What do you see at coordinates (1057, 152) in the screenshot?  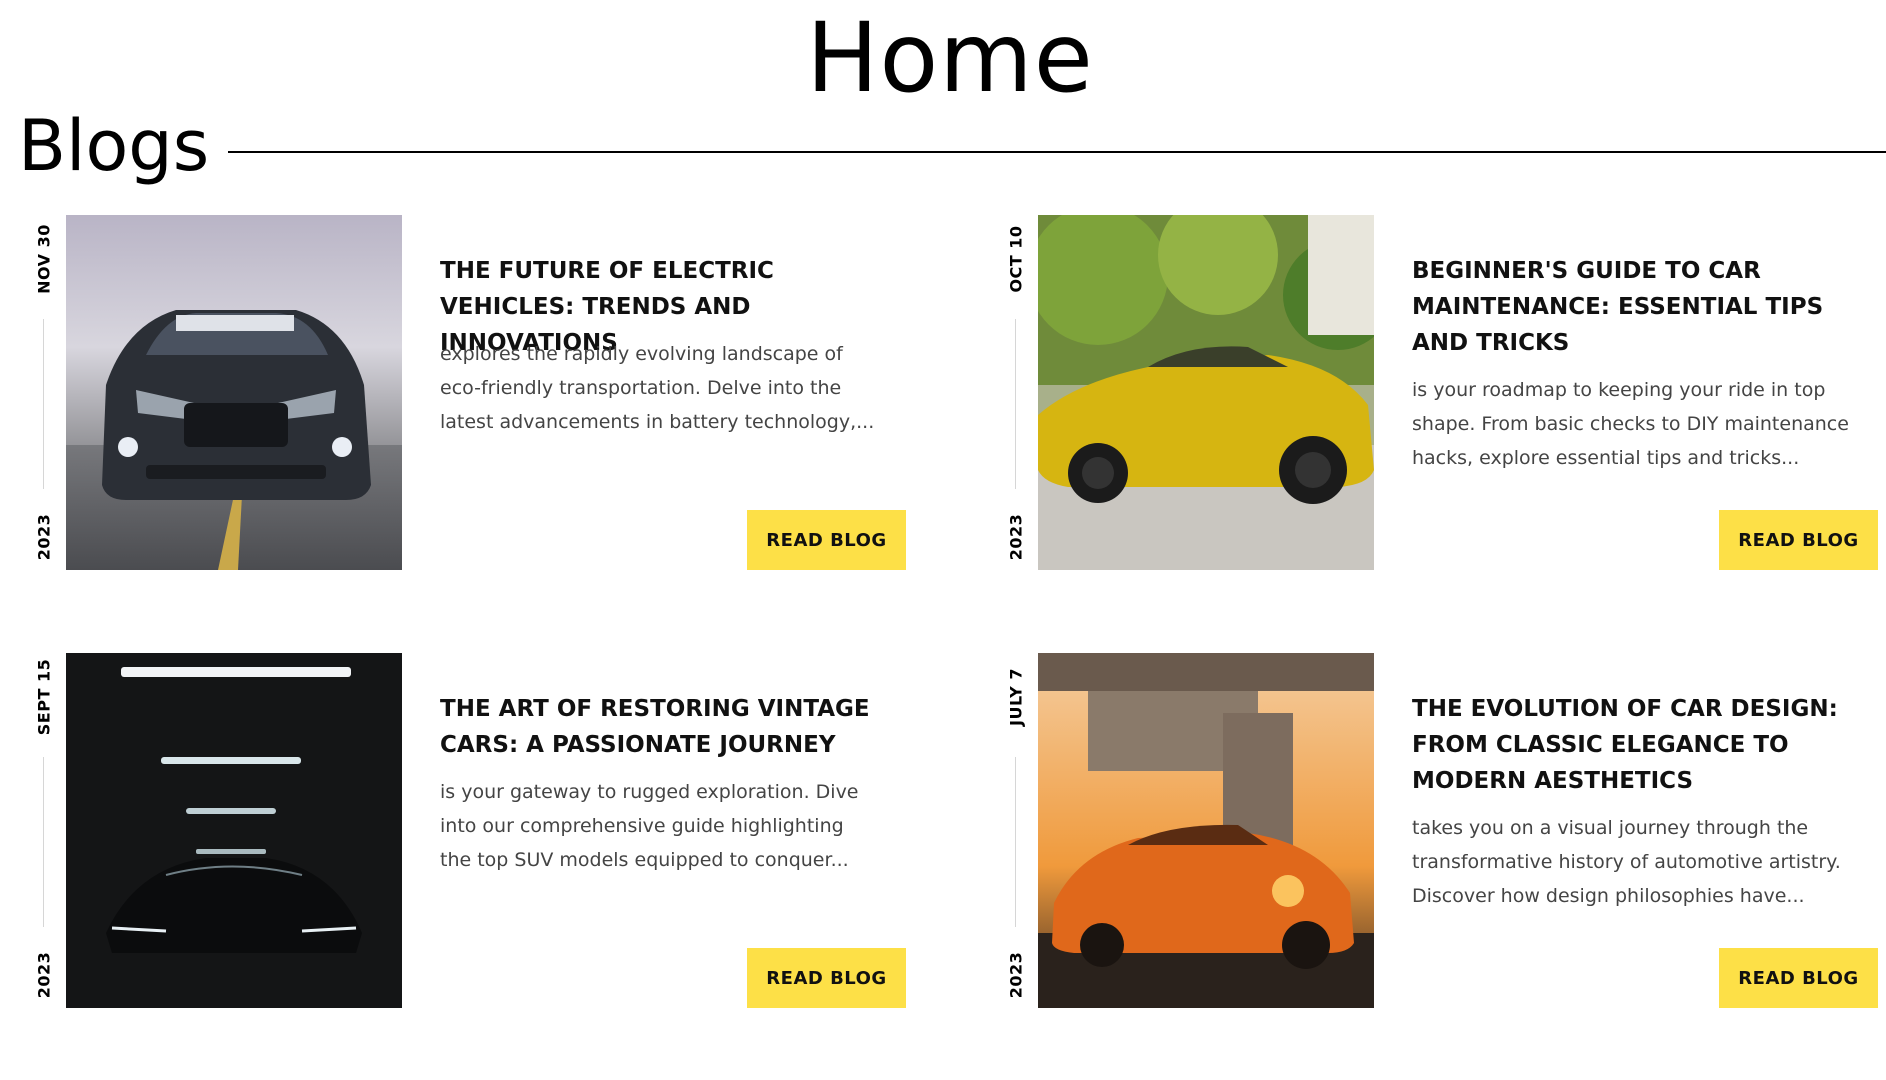 I see `section-divider` at bounding box center [1057, 152].